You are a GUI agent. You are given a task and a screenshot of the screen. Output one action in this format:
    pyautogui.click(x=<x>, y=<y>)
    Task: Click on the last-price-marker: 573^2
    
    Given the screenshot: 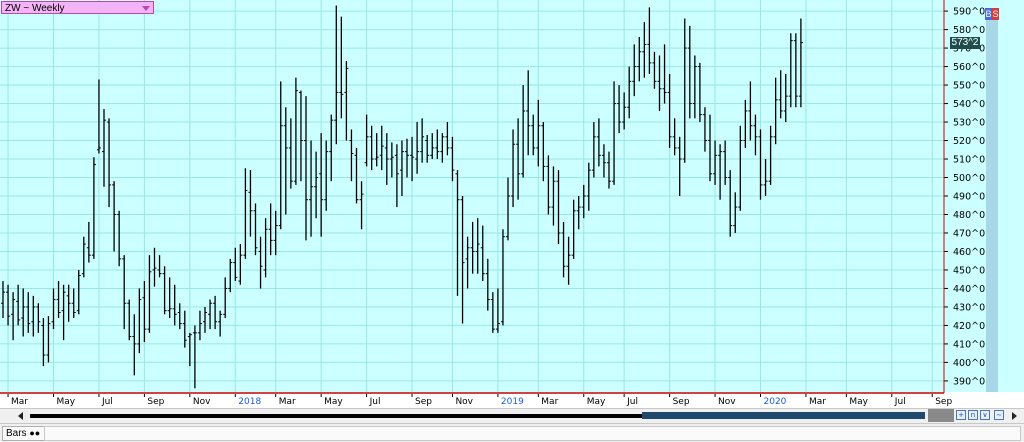 What is the action you would take?
    pyautogui.click(x=965, y=42)
    